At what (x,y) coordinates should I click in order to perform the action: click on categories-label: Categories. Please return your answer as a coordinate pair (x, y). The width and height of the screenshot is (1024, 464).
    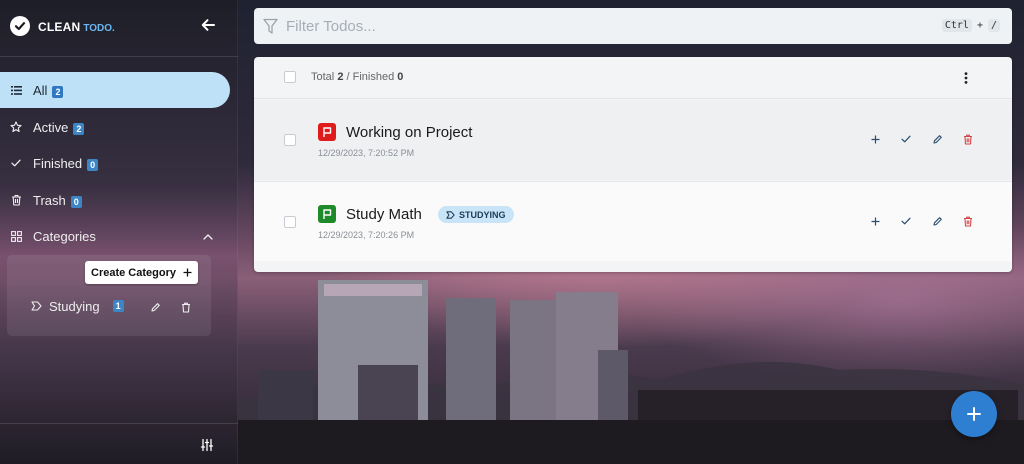
    Looking at the image, I should click on (64, 236).